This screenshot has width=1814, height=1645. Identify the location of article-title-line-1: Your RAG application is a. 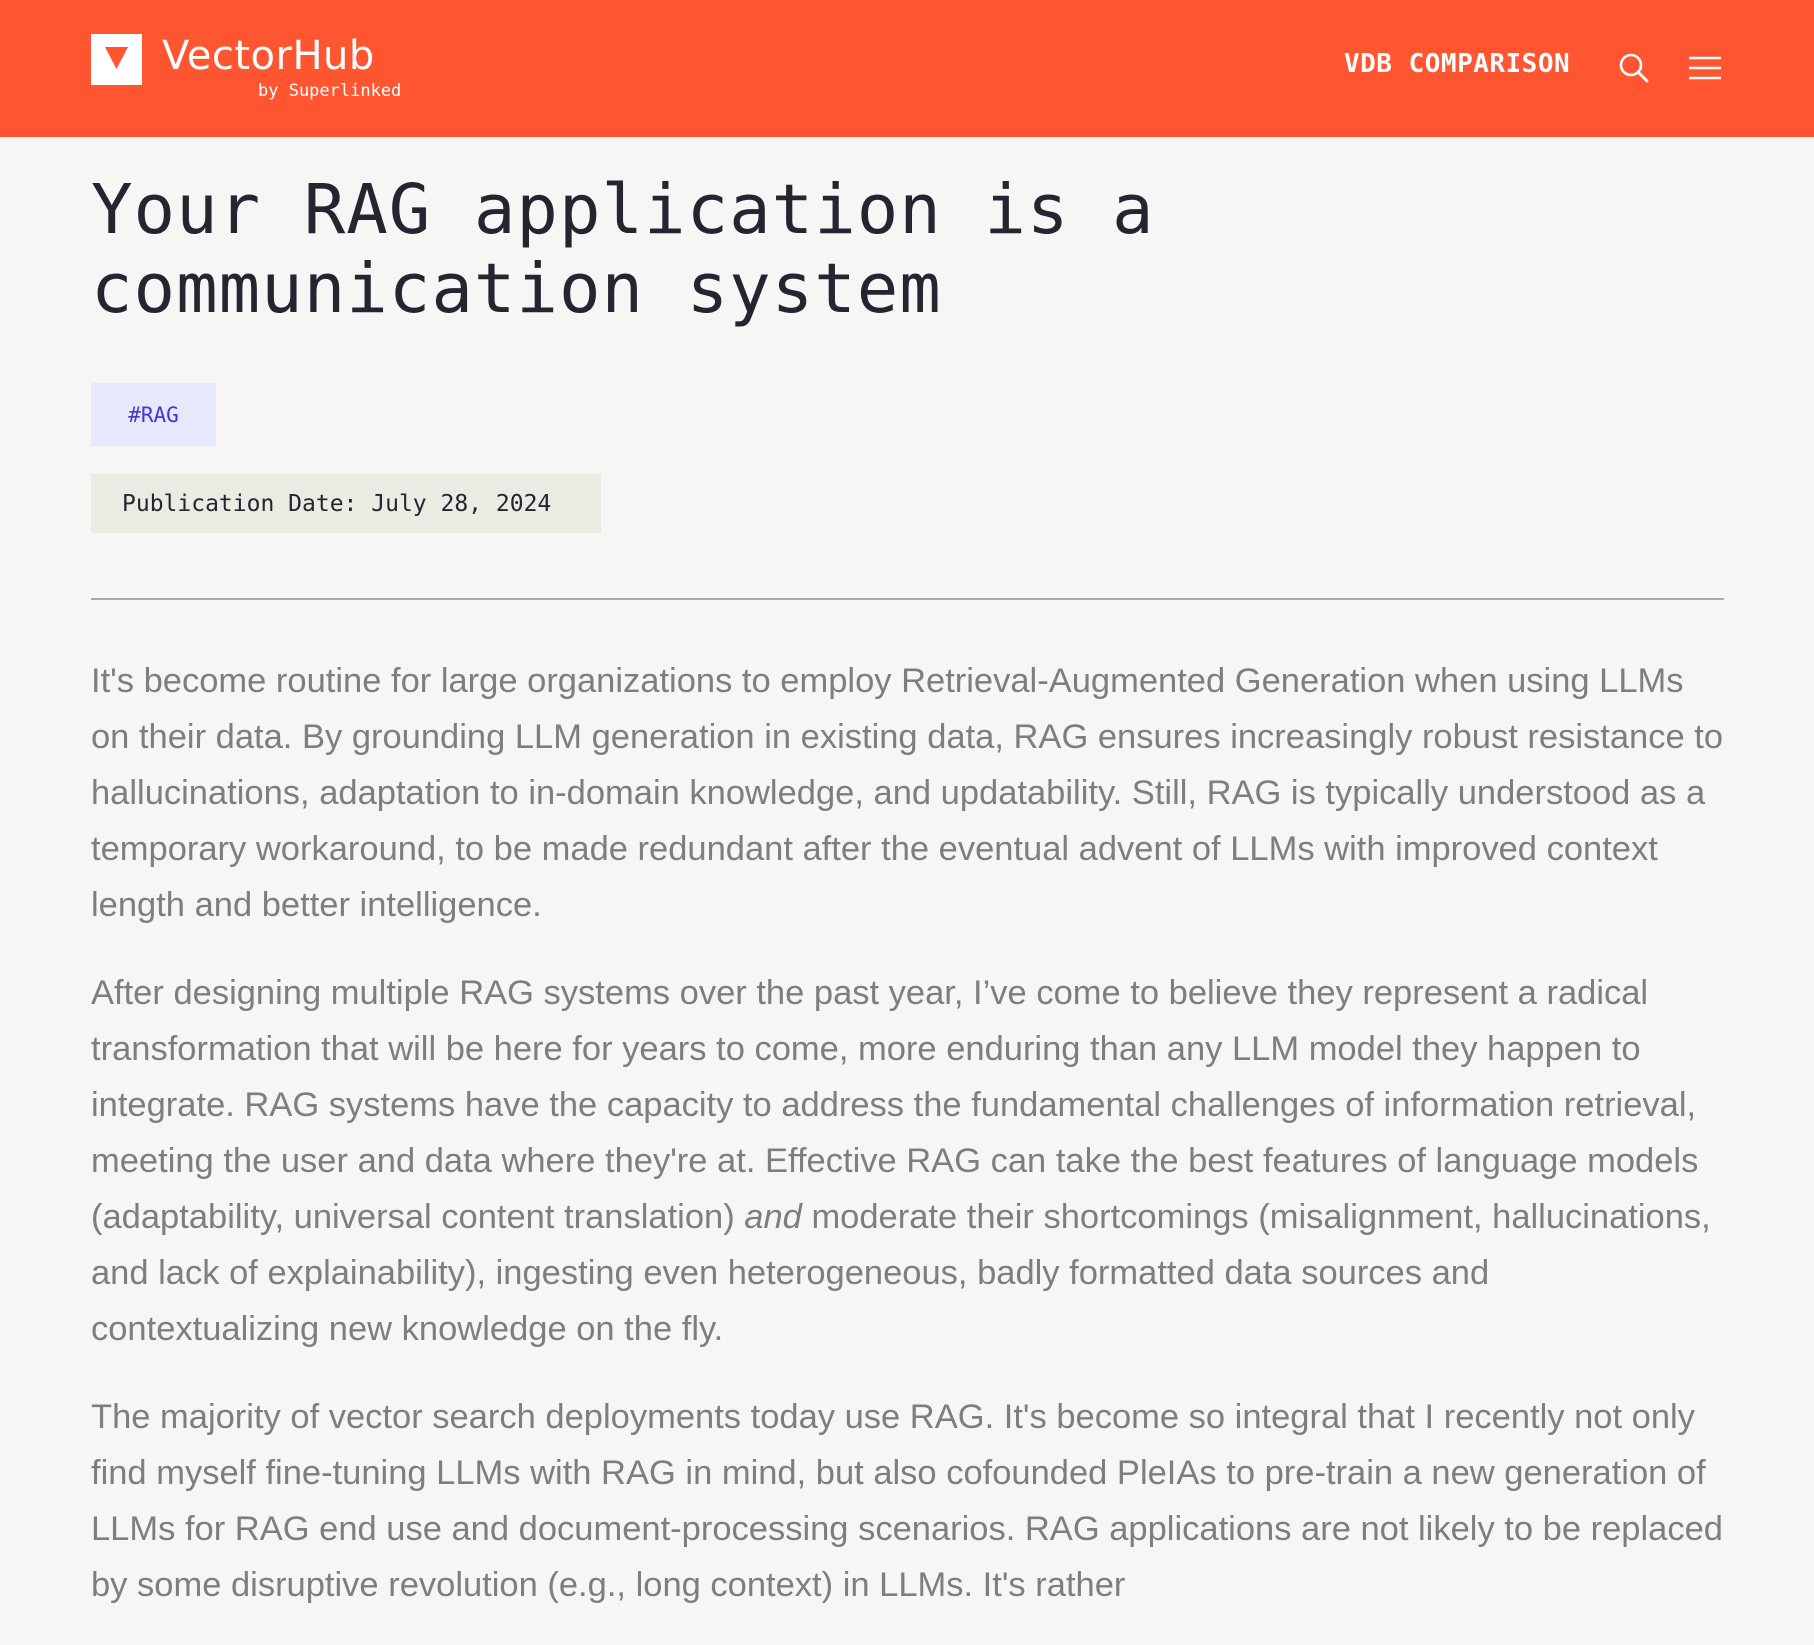
(623, 210).